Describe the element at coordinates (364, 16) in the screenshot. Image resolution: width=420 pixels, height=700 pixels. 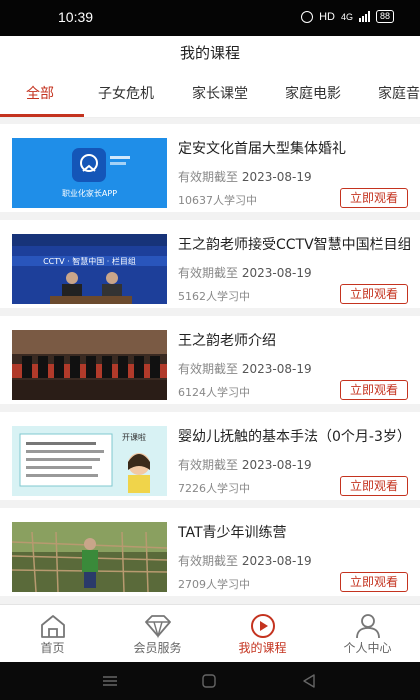
I see `signal-icon` at that location.